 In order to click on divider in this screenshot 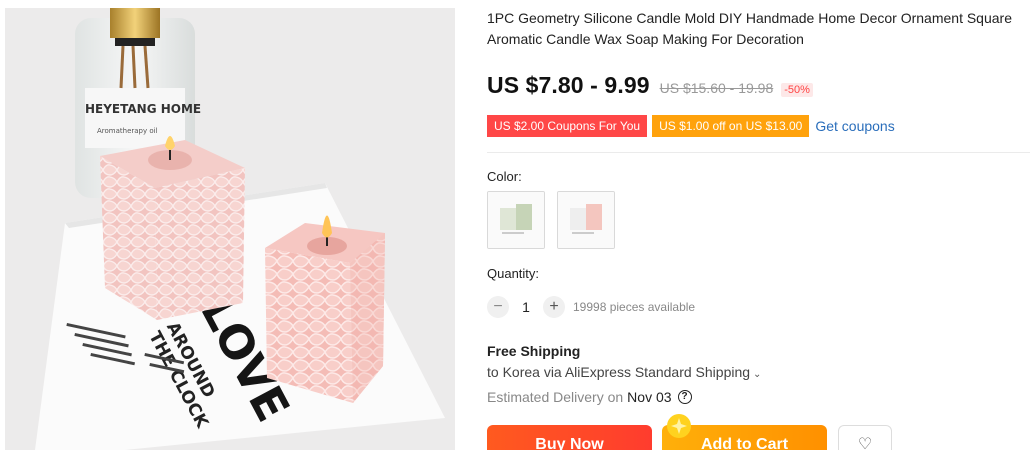, I will do `click(758, 152)`.